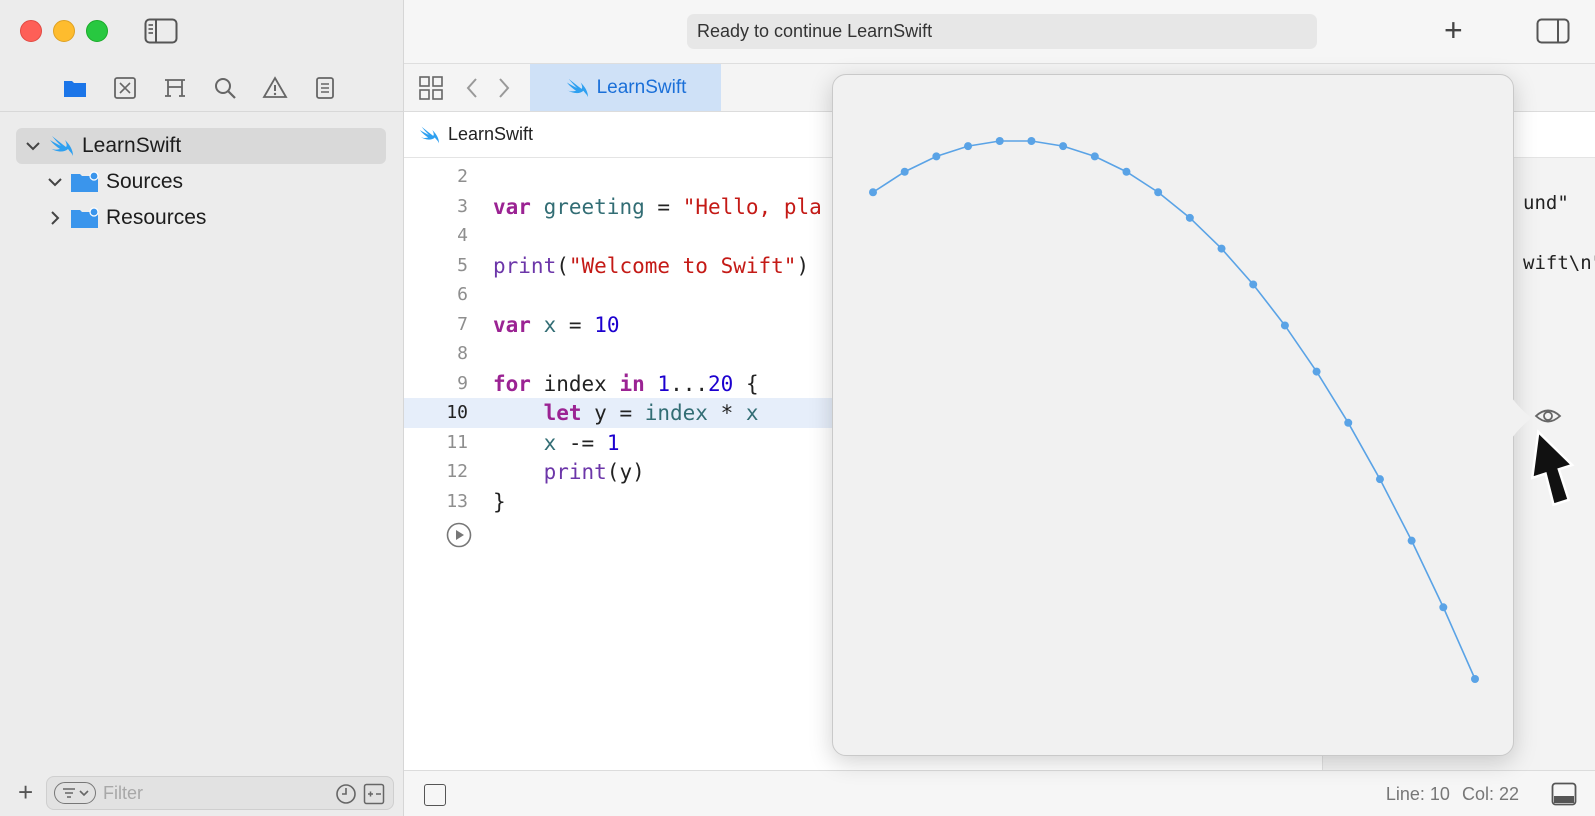 This screenshot has width=1595, height=816. I want to click on status-bar: Line: 10 Col: 22, so click(999, 793).